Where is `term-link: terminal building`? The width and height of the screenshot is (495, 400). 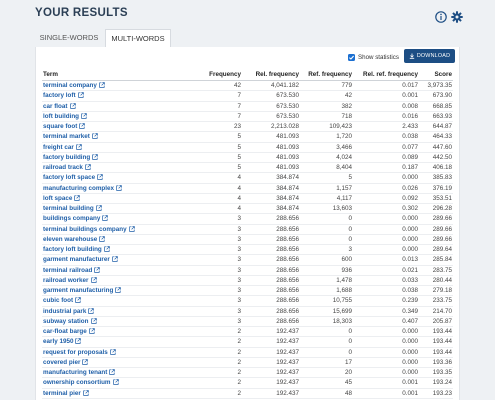 term-link: terminal building is located at coordinates (68, 208).